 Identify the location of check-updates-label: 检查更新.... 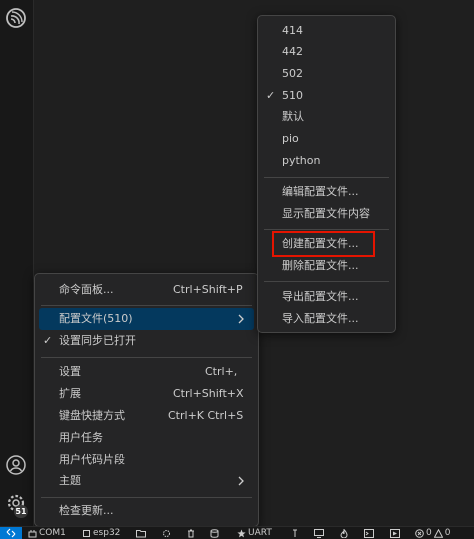
(86, 510).